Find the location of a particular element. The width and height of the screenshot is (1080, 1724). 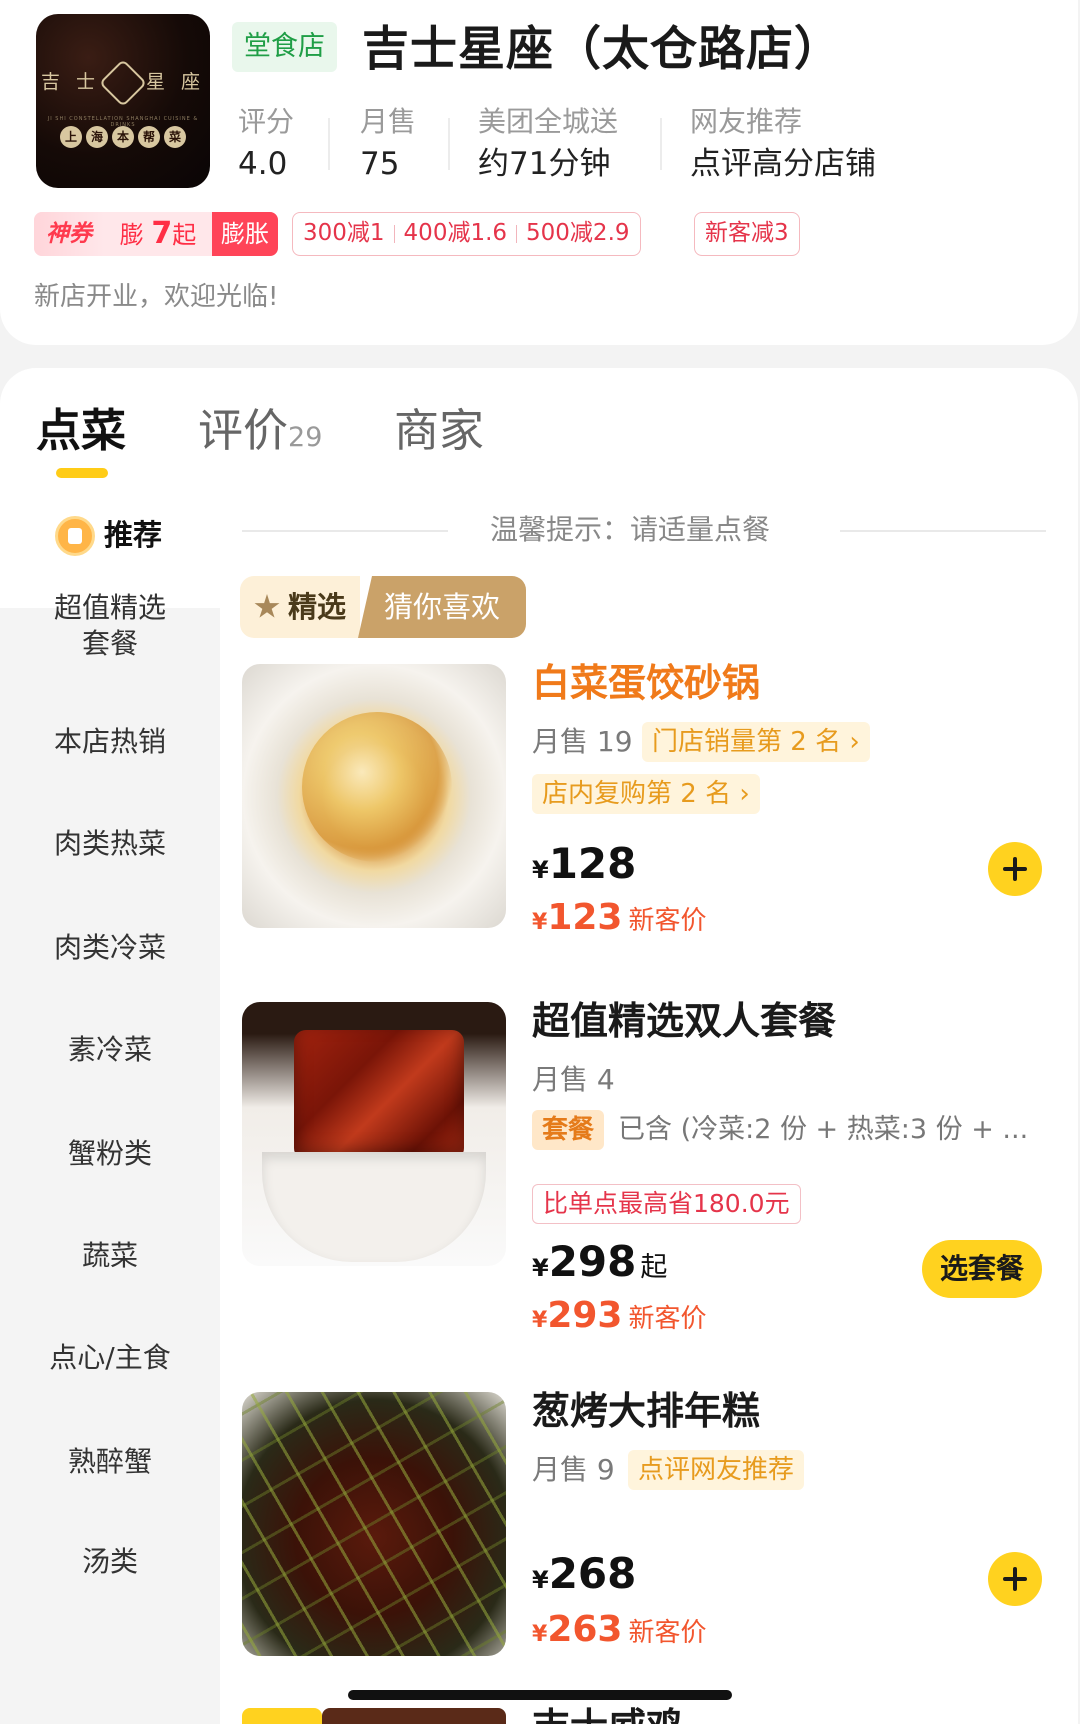

stat-value: 75 is located at coordinates (380, 164).